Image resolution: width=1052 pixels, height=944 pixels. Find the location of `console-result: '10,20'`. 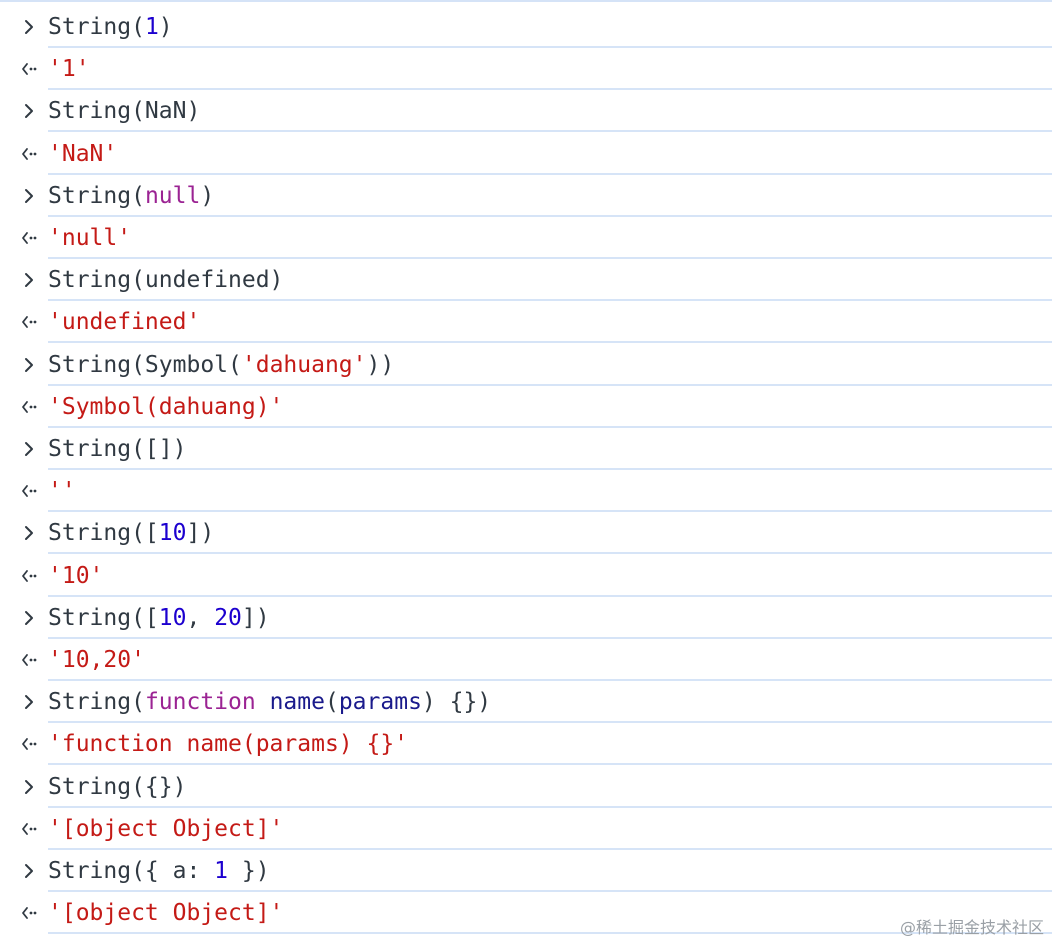

console-result: '10,20' is located at coordinates (96, 660).